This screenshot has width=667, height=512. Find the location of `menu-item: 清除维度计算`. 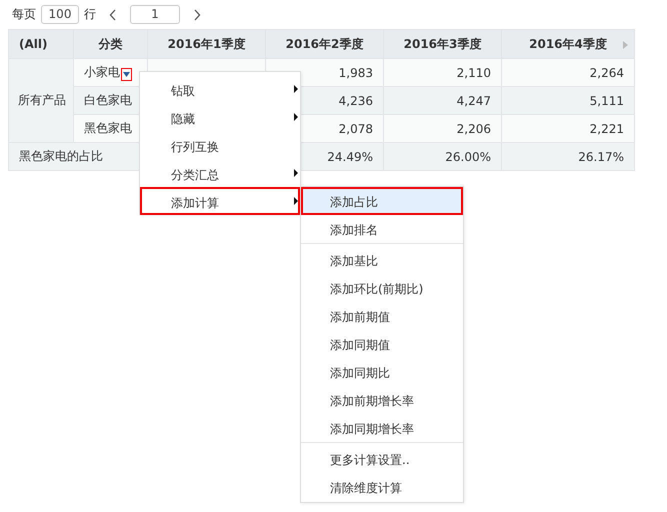

menu-item: 清除维度计算 is located at coordinates (382, 487).